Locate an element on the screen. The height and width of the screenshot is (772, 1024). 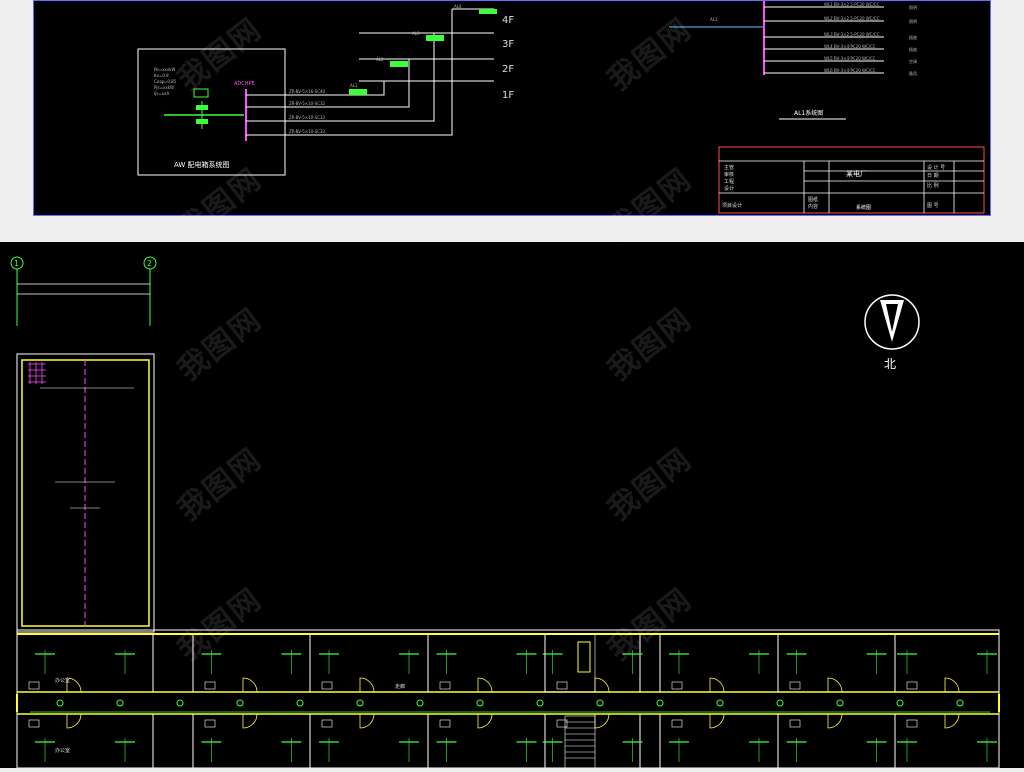
svg-text: Pjs=xxkW is located at coordinates (164, 87).